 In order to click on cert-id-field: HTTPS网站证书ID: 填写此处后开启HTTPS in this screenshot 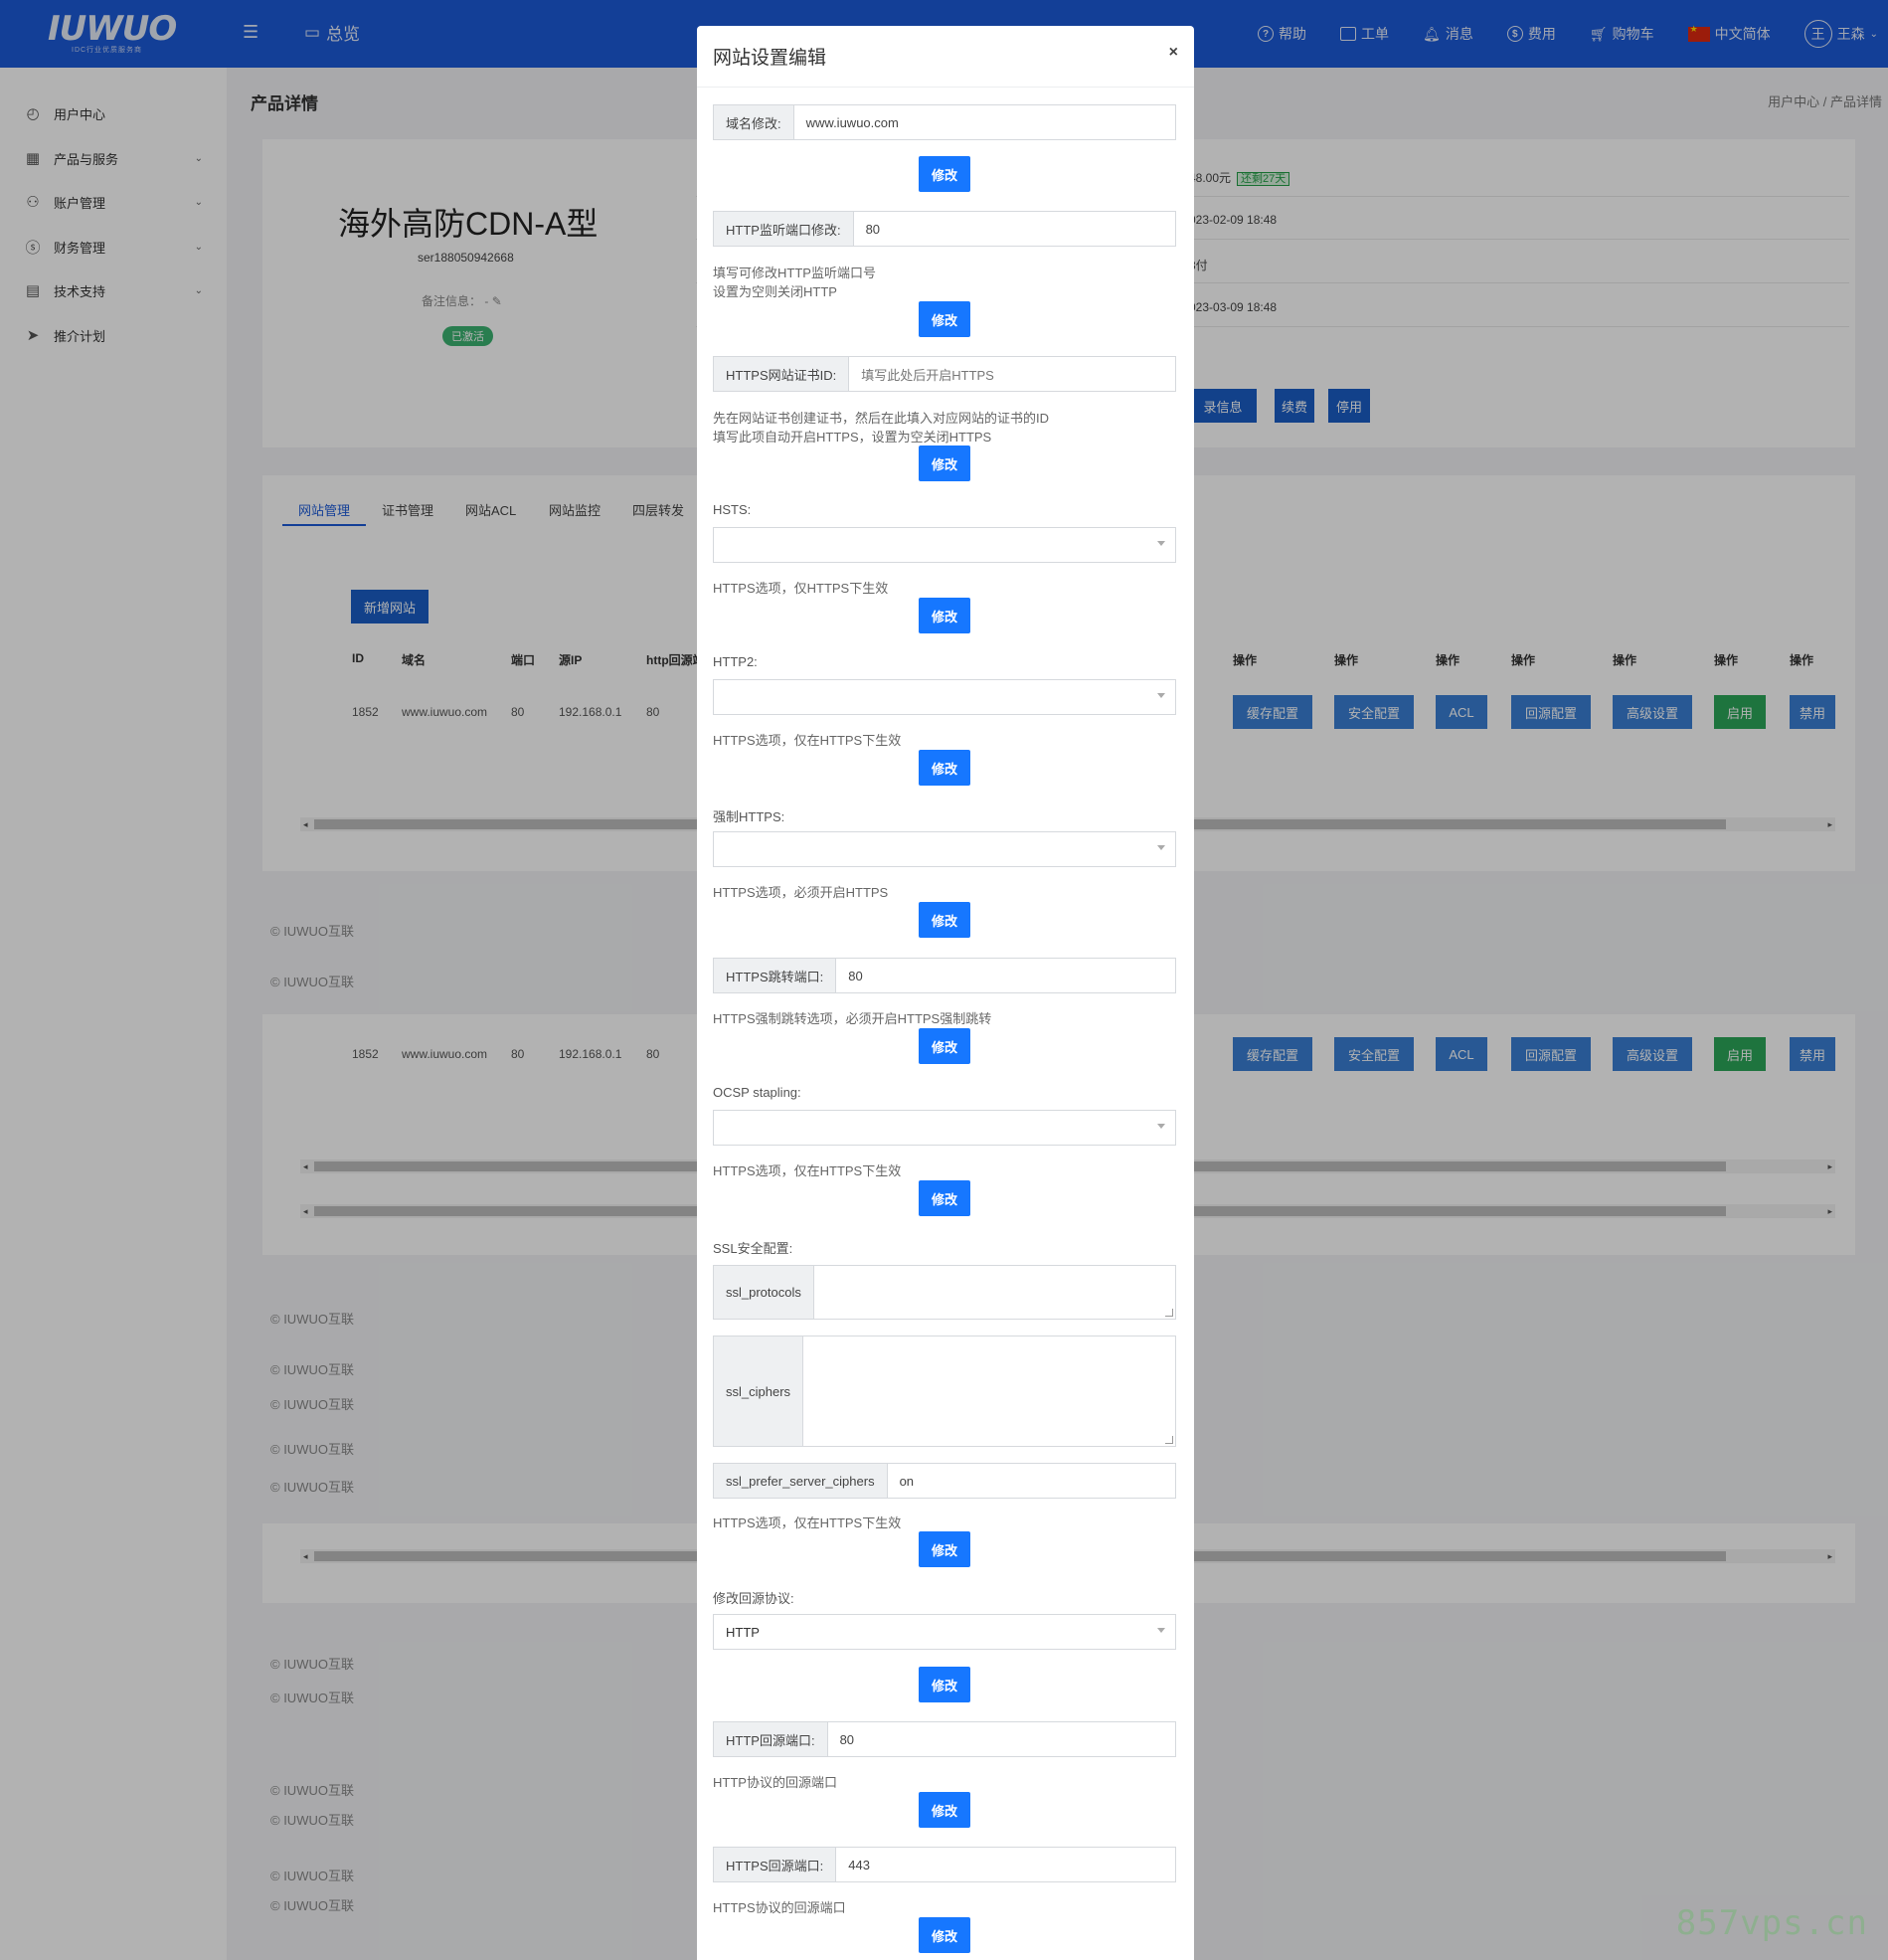, I will do `click(945, 374)`.